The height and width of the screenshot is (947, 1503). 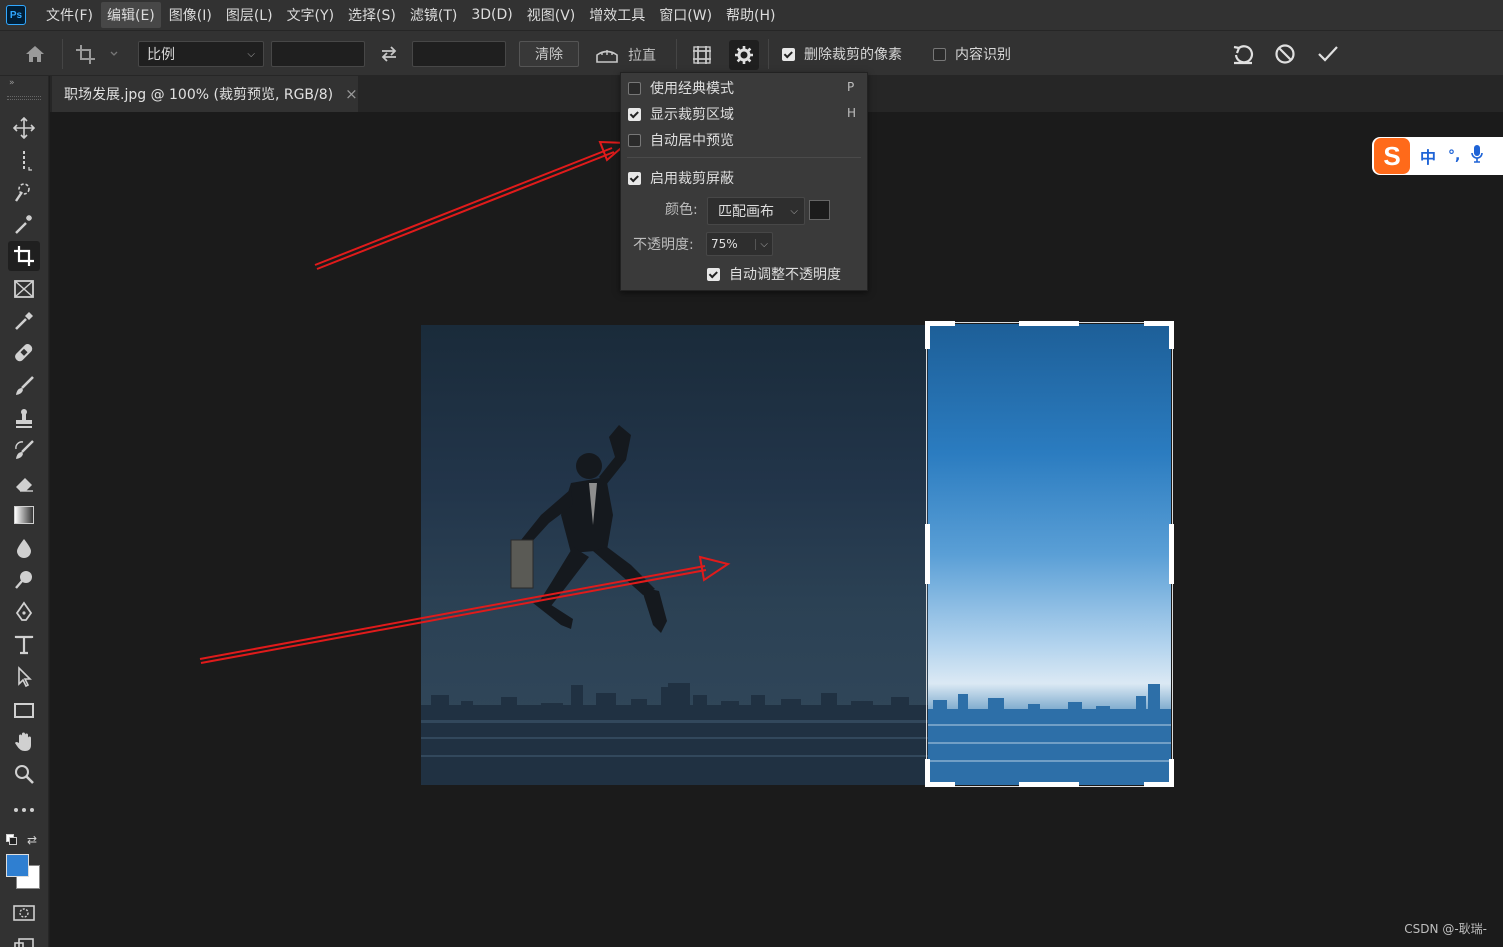 I want to click on show-crop-area-option: 显示裁剪区域, so click(x=681, y=114).